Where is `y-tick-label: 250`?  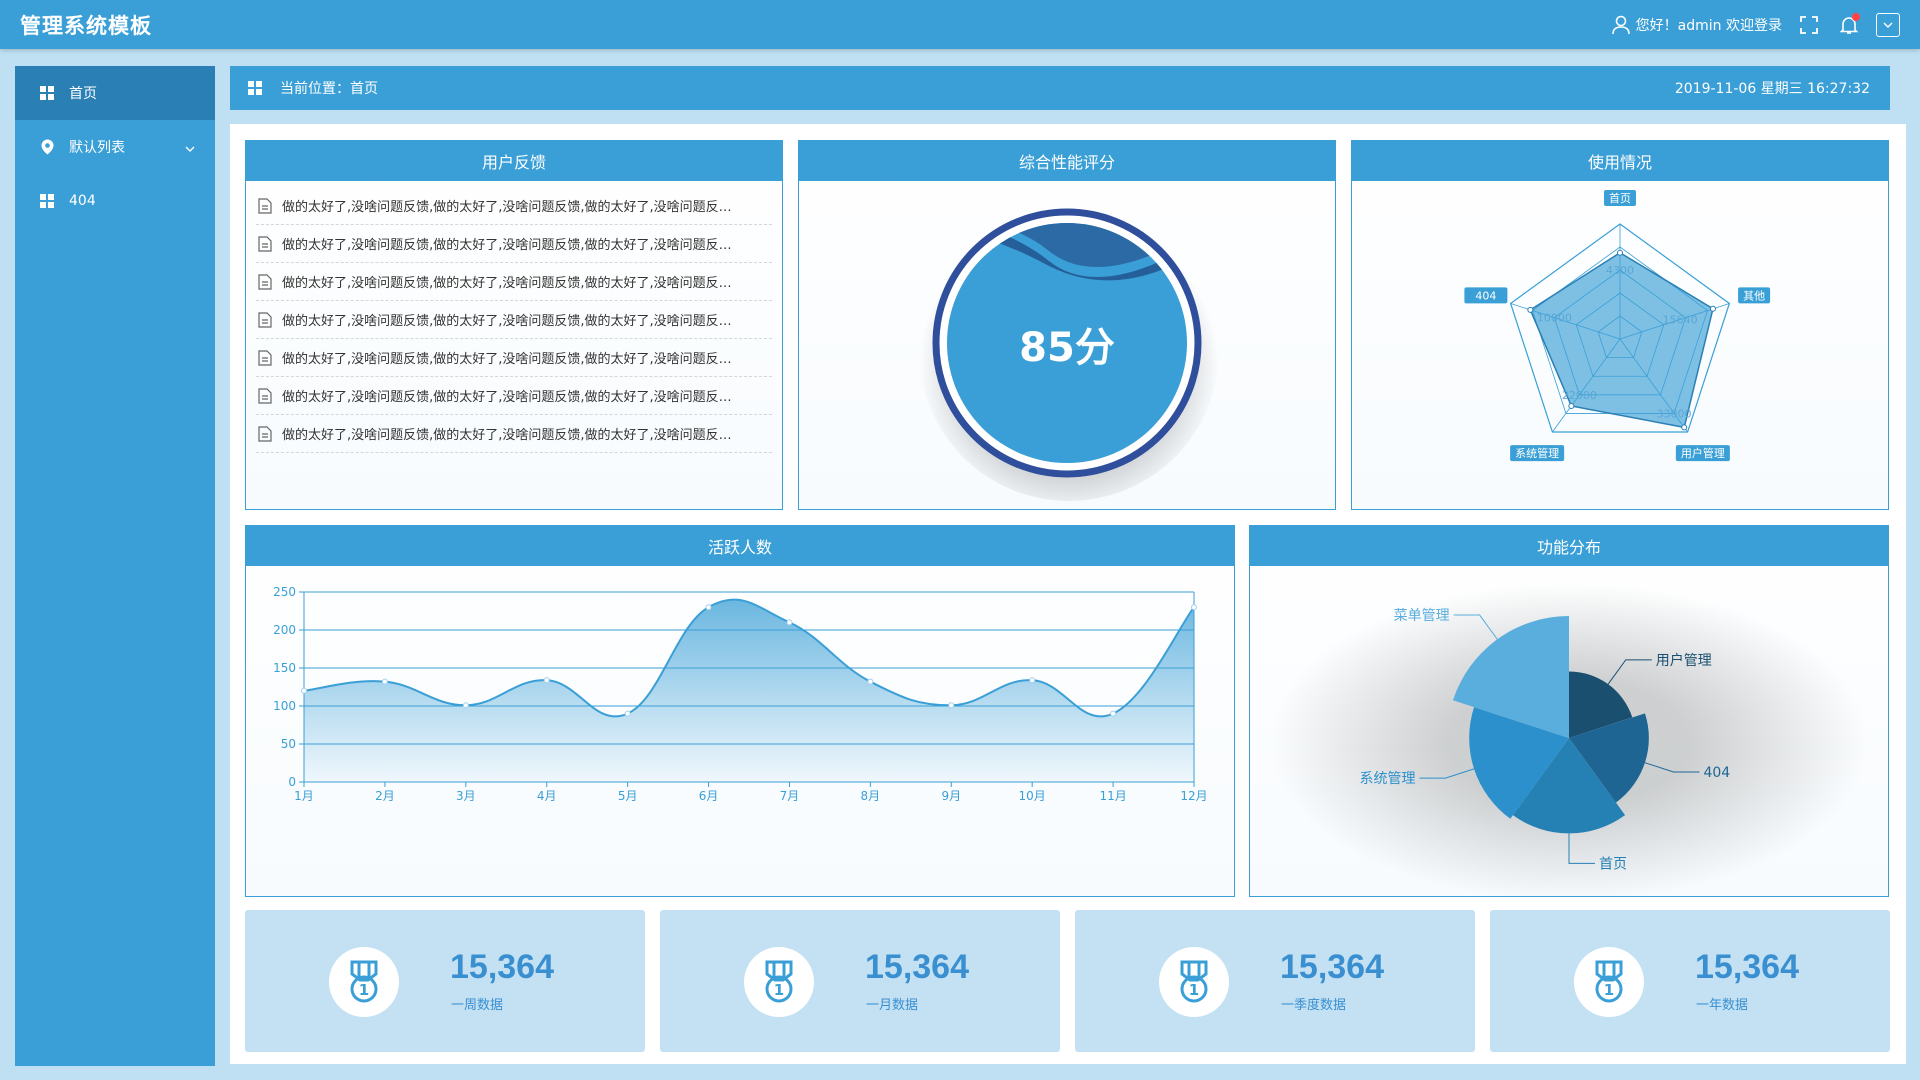
y-tick-label: 250 is located at coordinates (284, 592).